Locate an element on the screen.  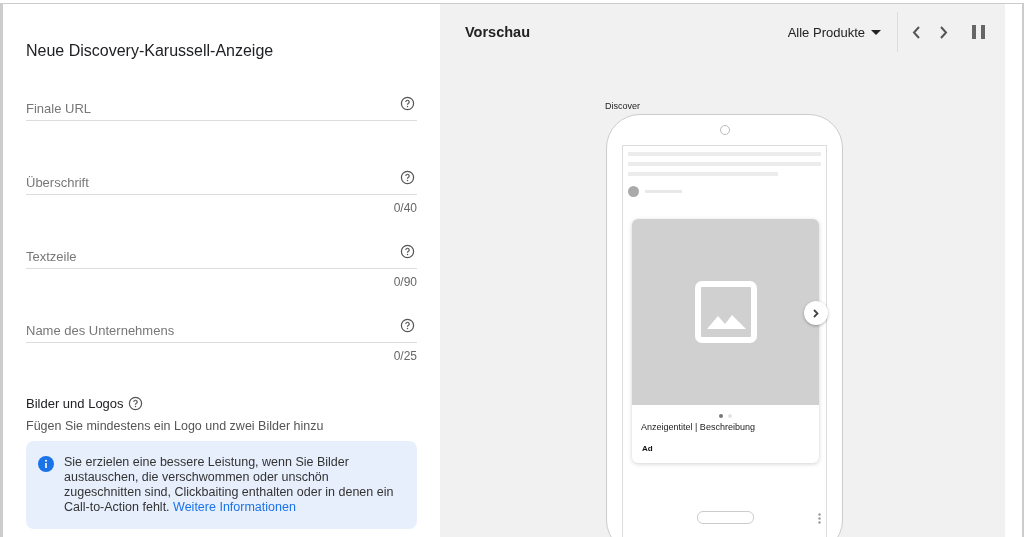
next-icon is located at coordinates (944, 32).